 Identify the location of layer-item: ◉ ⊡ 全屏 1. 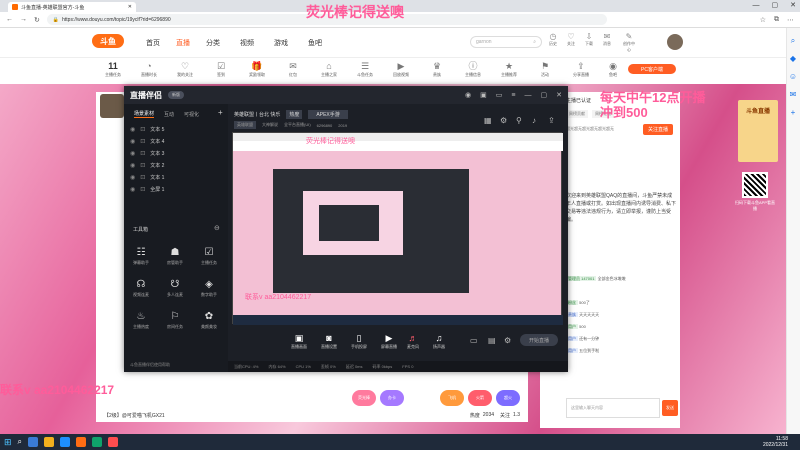
(175, 189).